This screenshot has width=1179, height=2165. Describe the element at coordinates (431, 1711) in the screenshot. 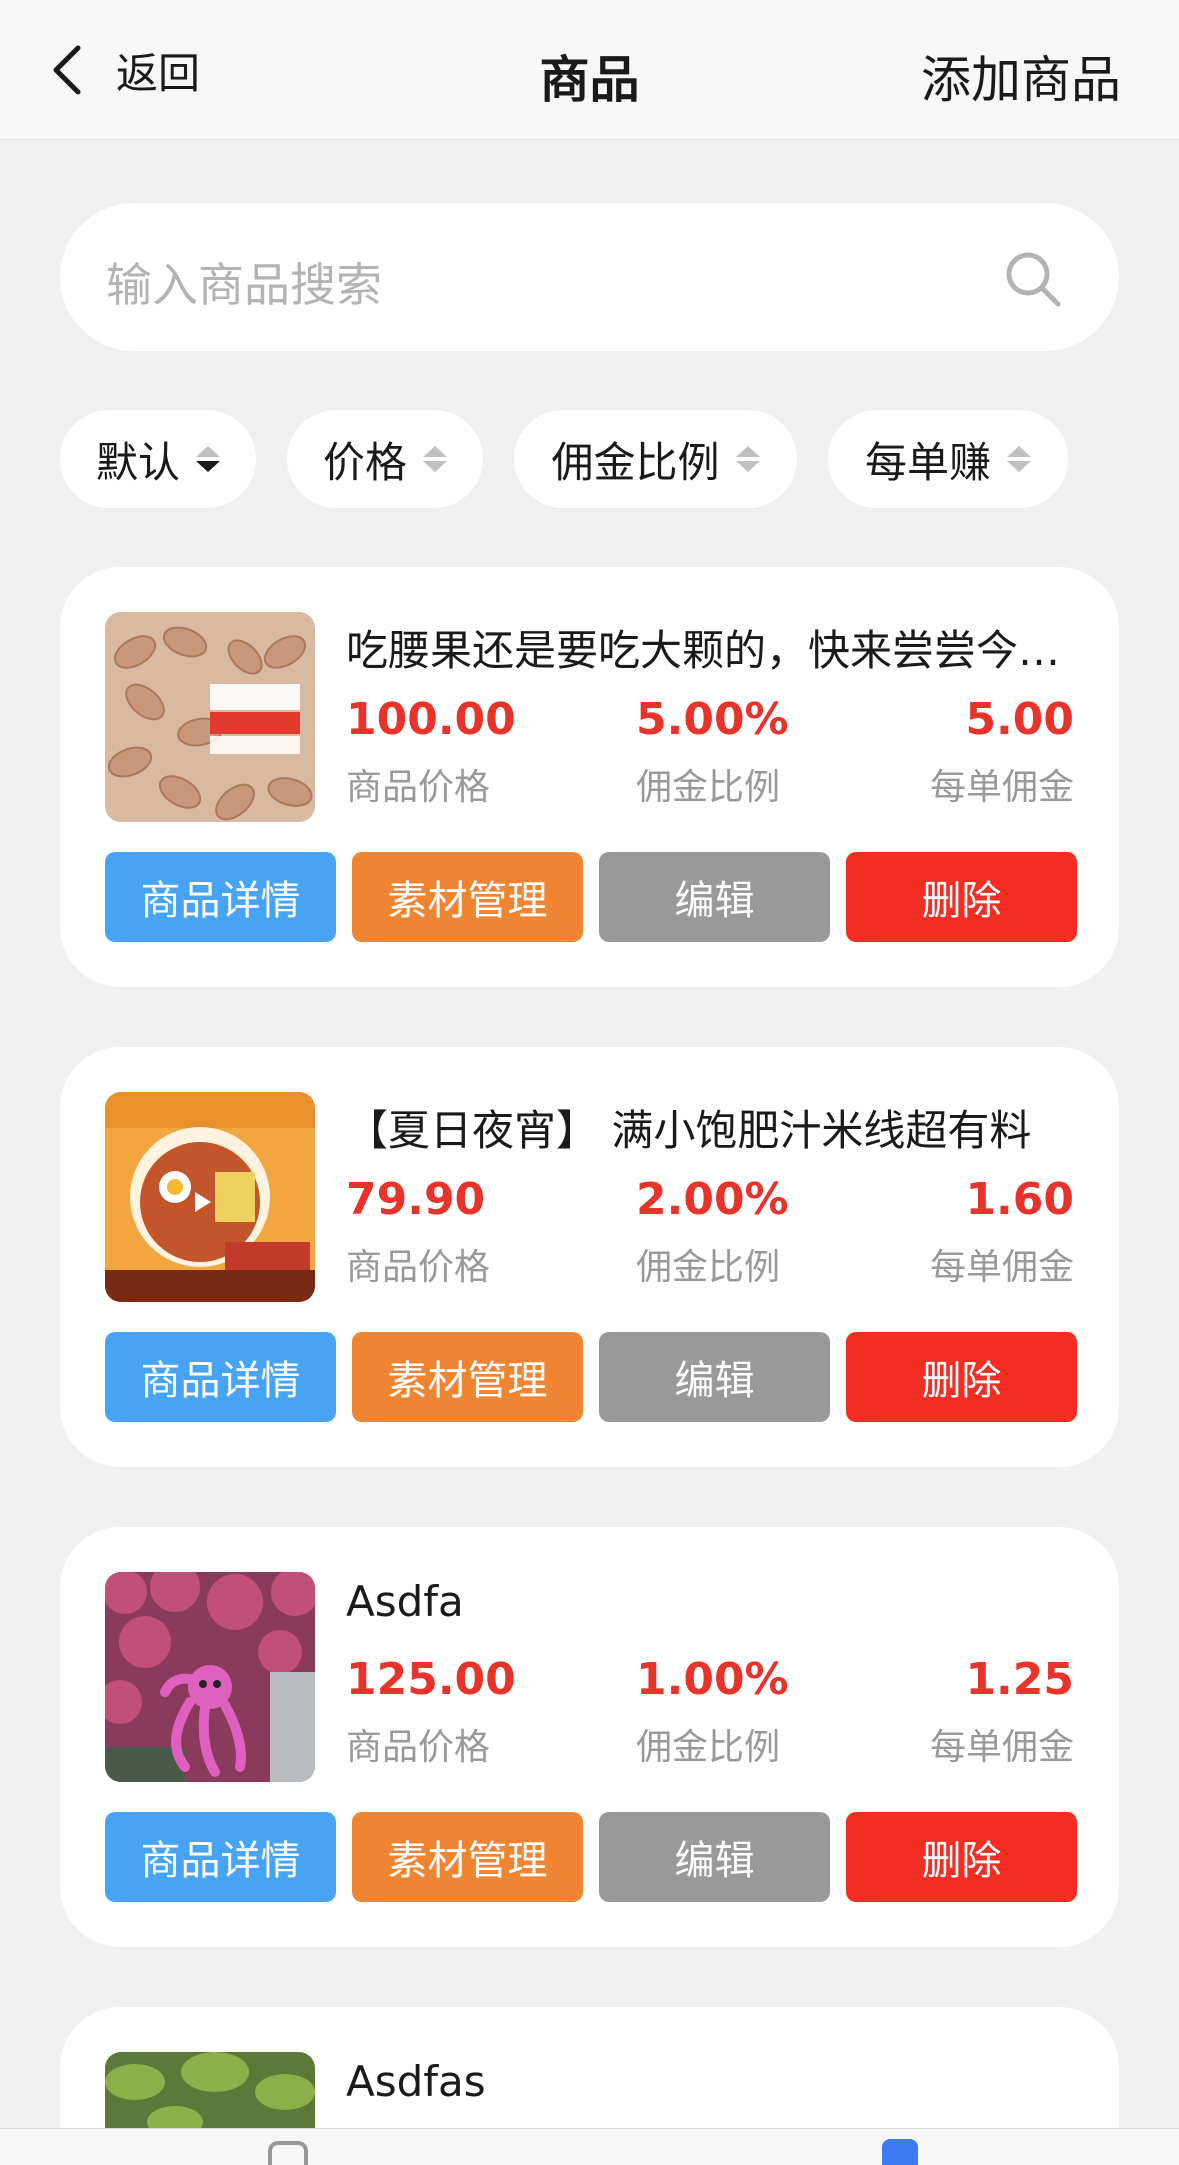

I see `price-stat: 125.00 商品价格` at that location.